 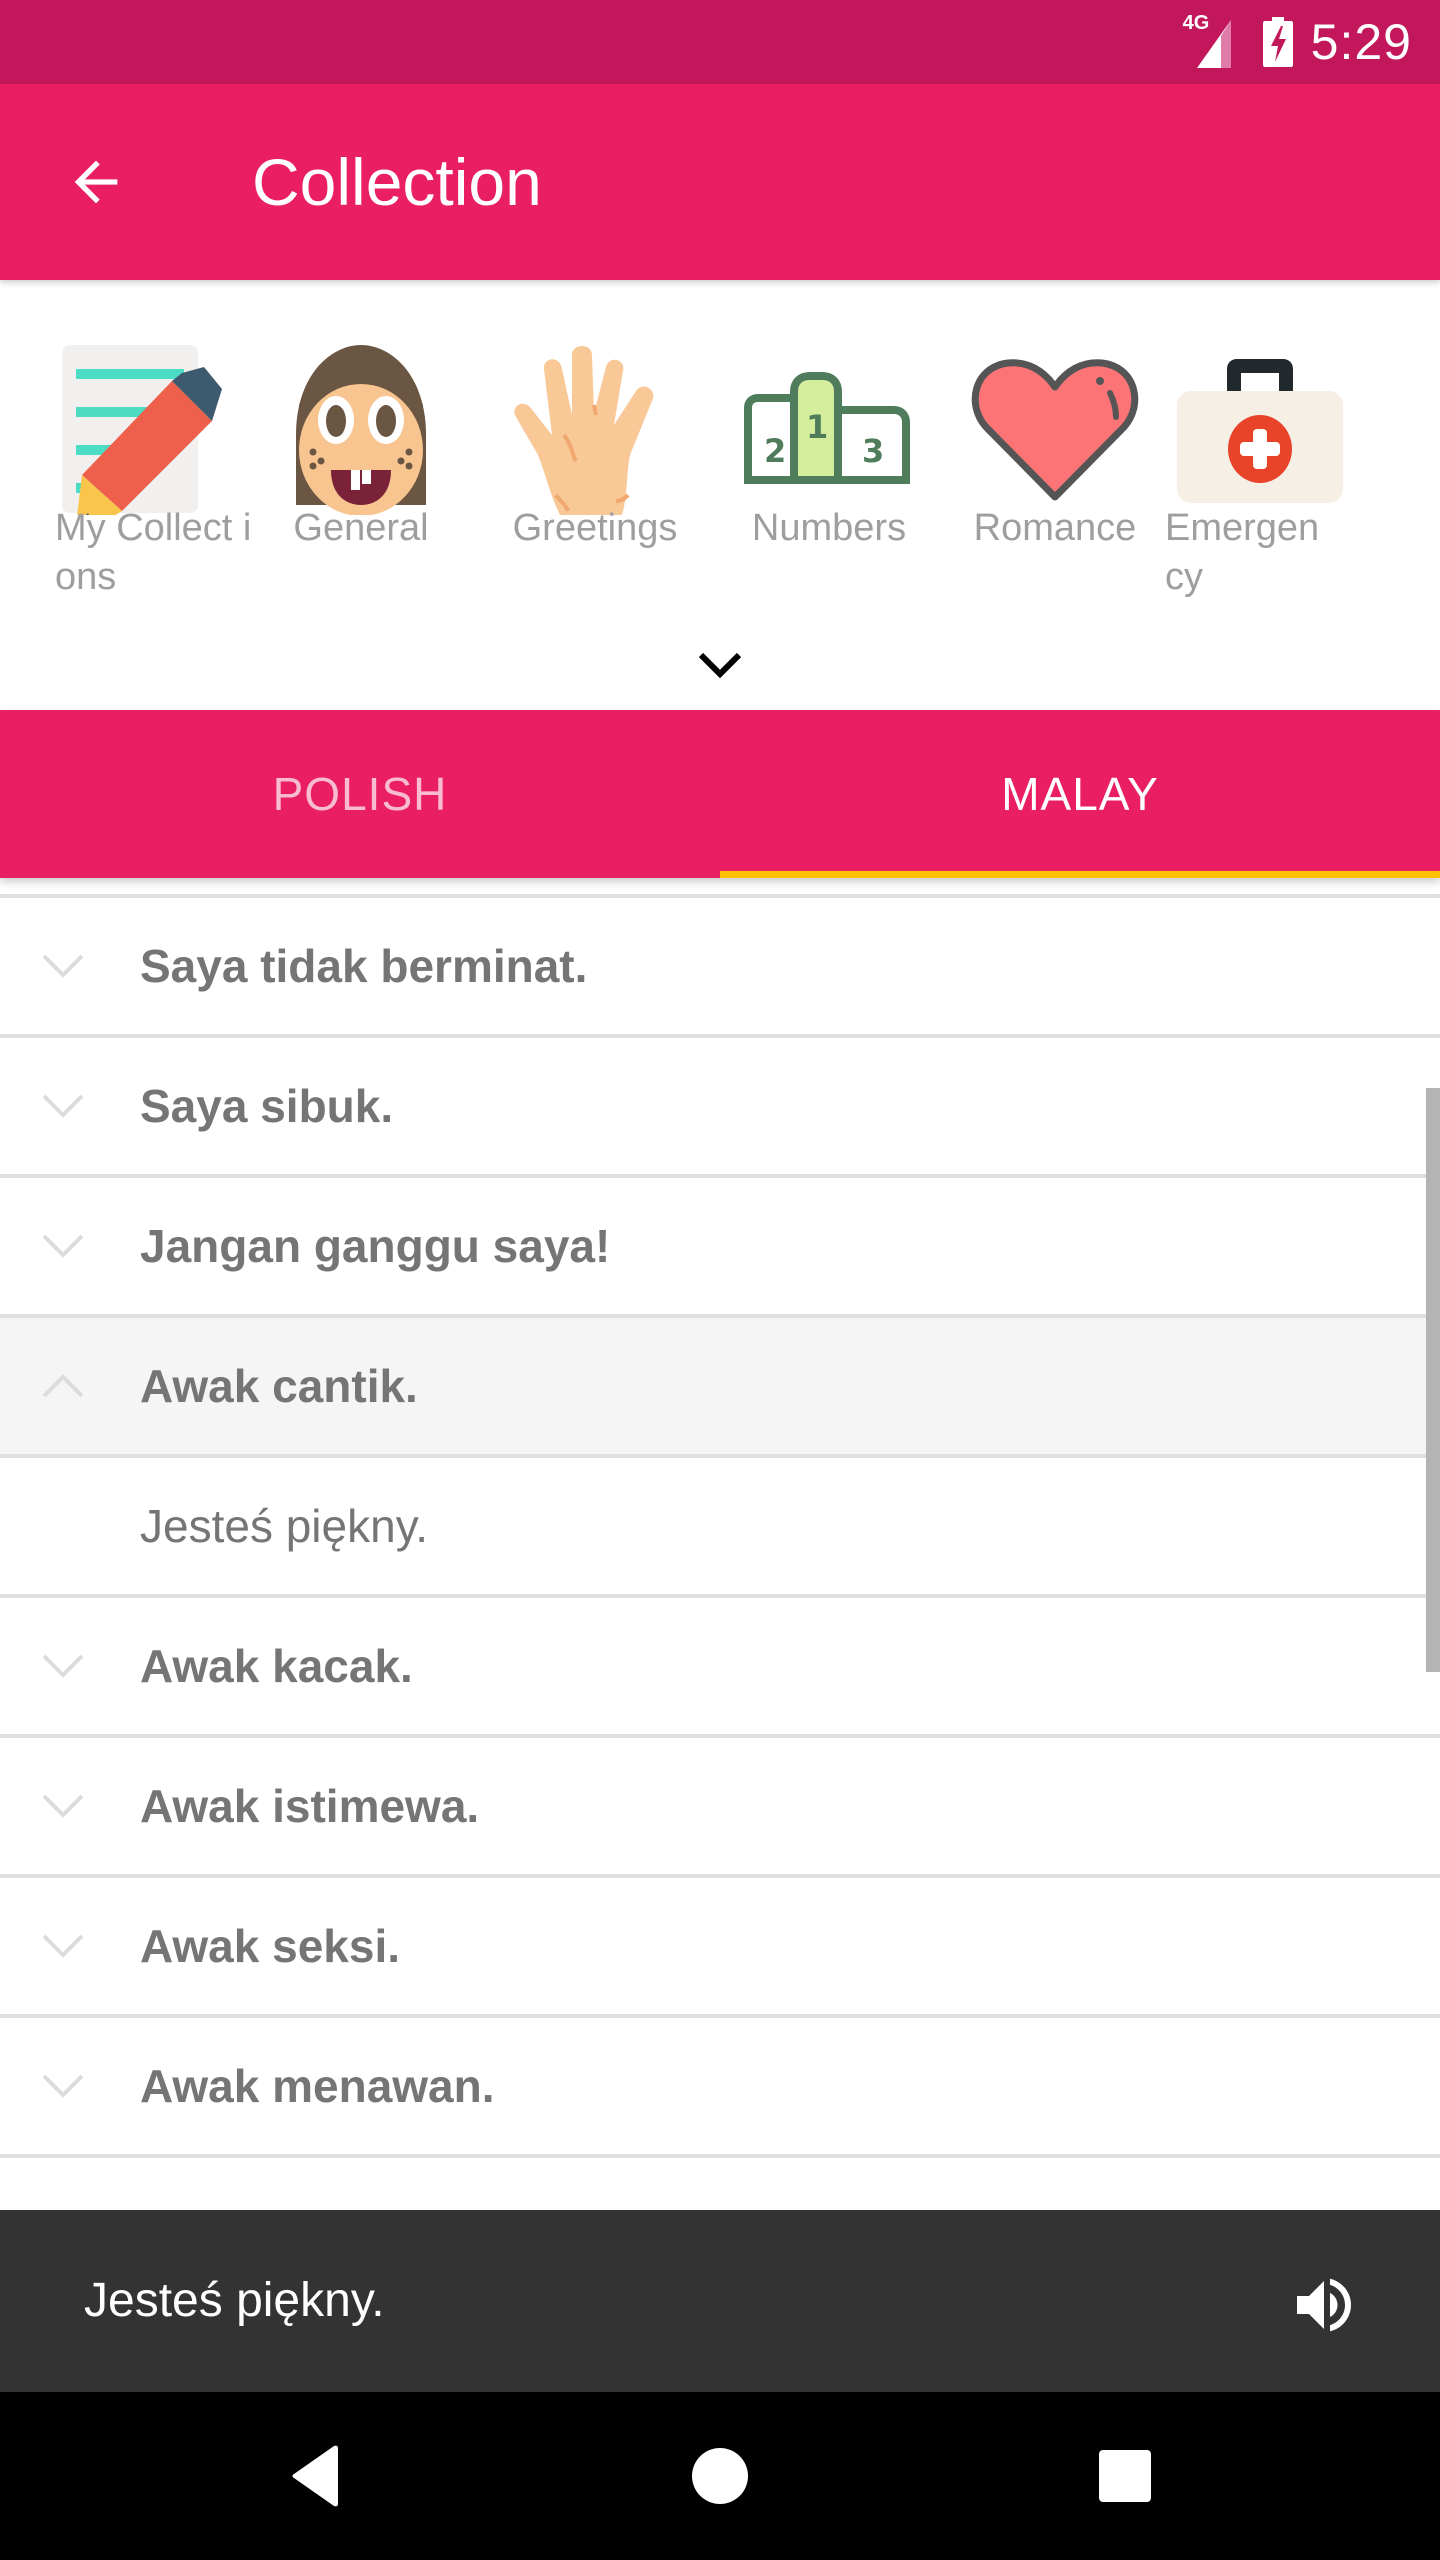 I want to click on nav-back-icon, so click(x=315, y=2476).